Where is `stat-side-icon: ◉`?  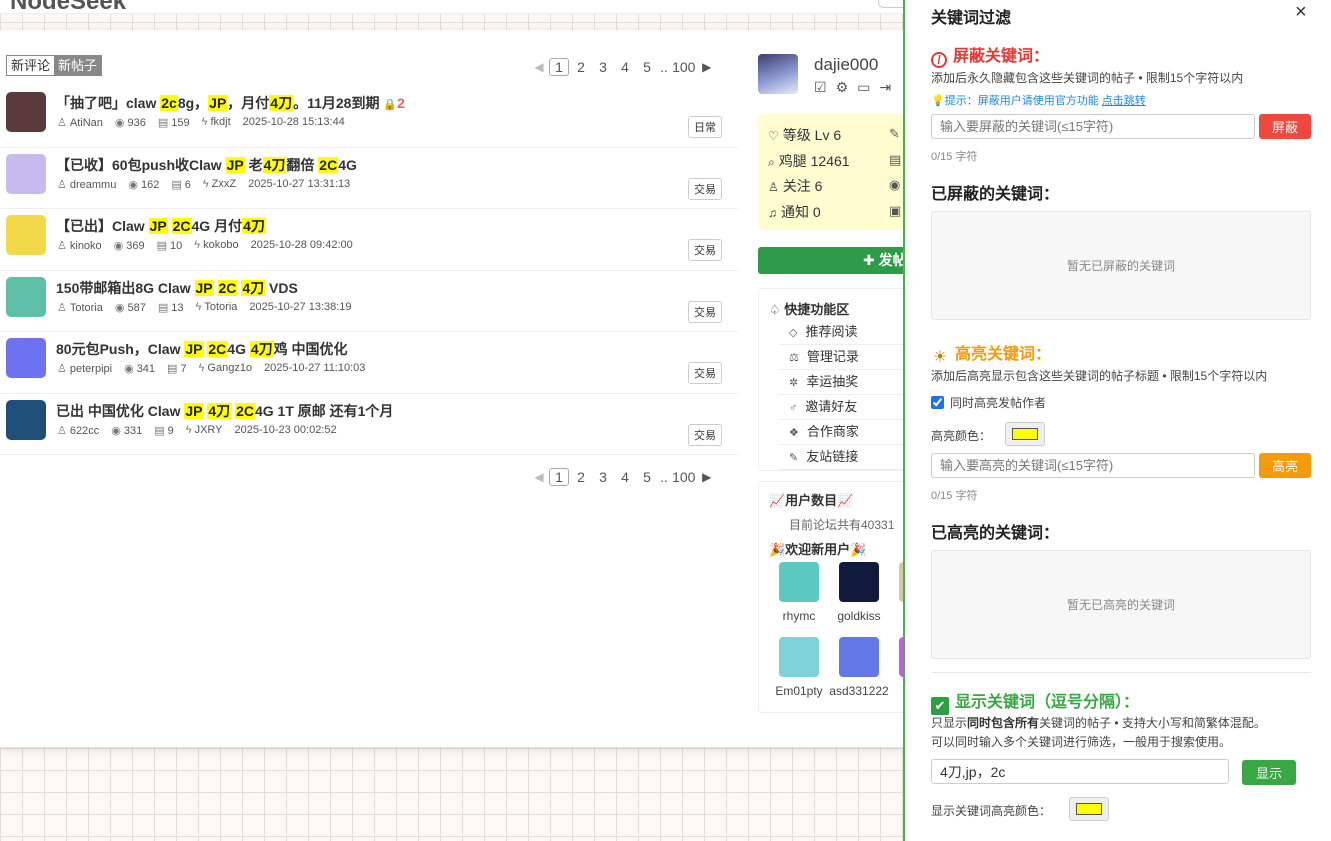 stat-side-icon: ◉ is located at coordinates (894, 185).